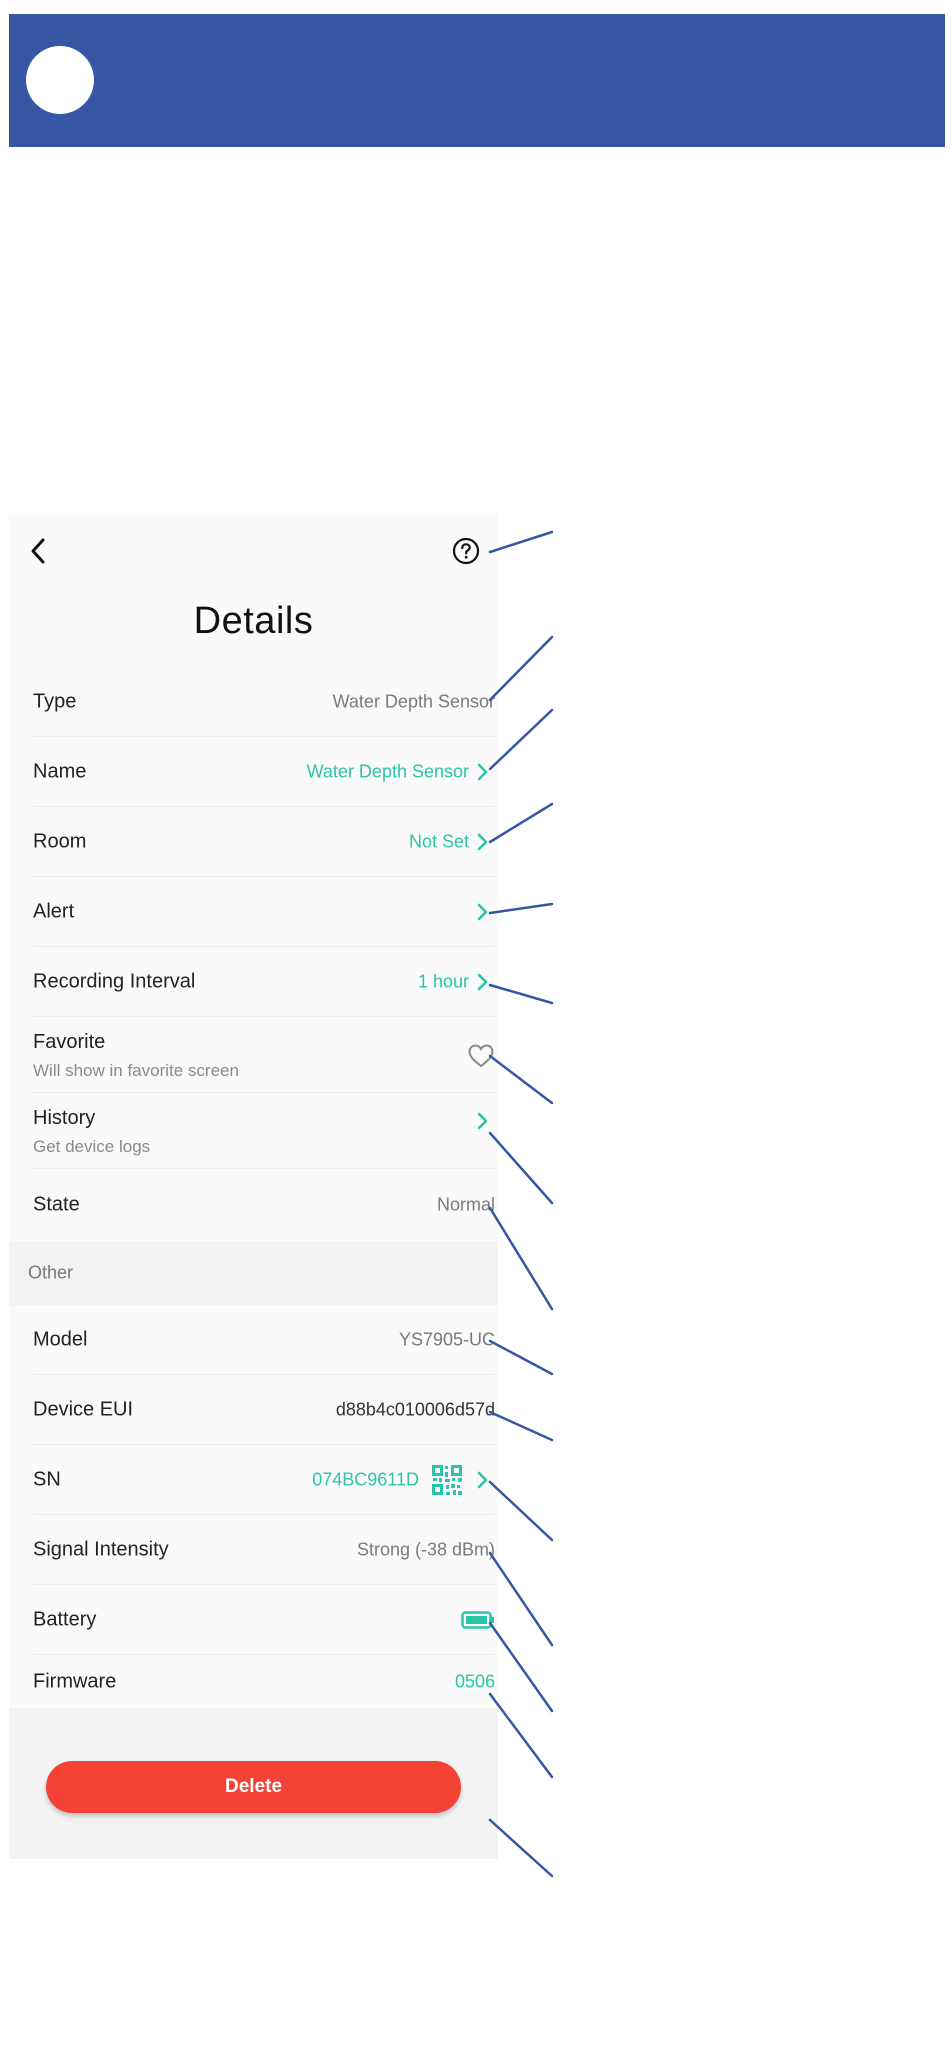 The height and width of the screenshot is (2060, 950). What do you see at coordinates (253, 621) in the screenshot?
I see `page-title: Details` at bounding box center [253, 621].